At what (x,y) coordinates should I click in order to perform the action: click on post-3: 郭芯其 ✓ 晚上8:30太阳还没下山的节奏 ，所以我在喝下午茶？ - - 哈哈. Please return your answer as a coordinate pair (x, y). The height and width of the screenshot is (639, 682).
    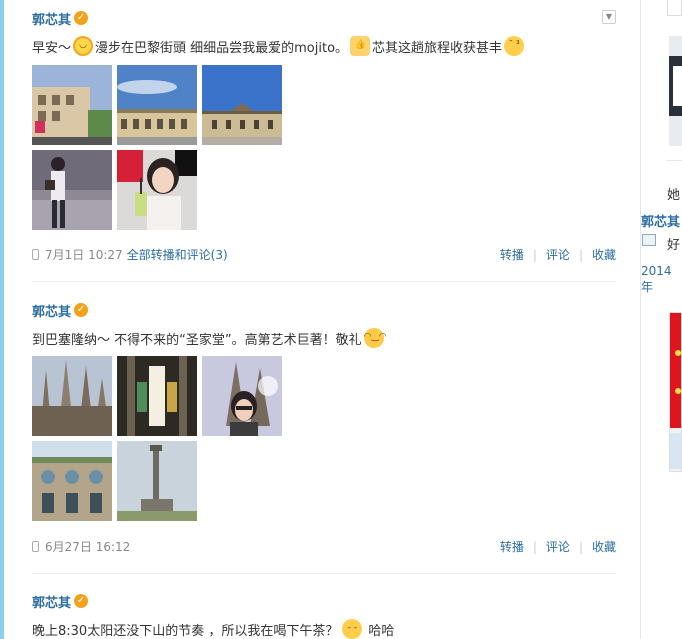
    Looking at the image, I should click on (324, 615).